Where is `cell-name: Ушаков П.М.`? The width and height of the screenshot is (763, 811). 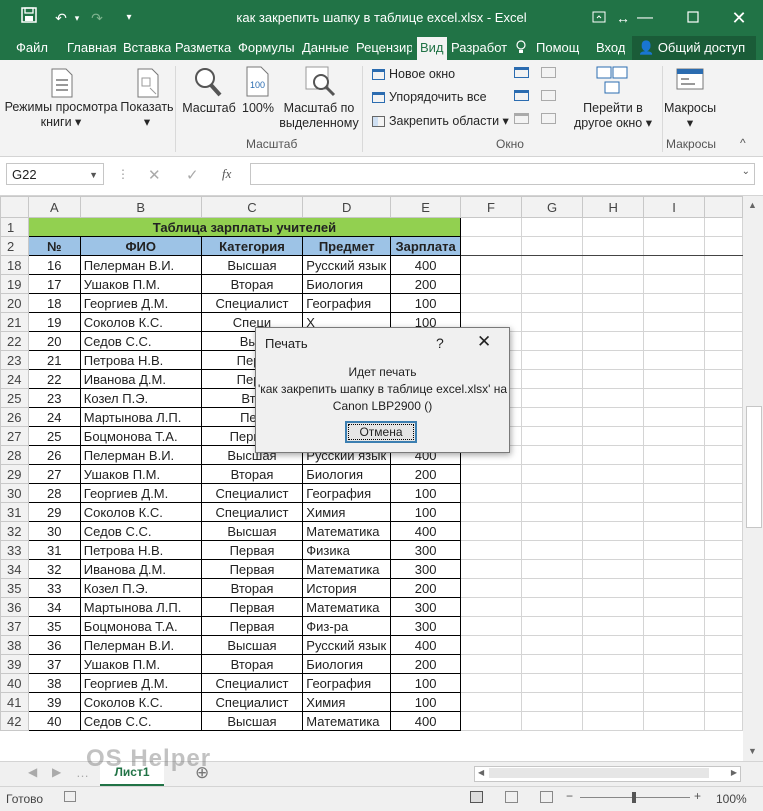
cell-name: Ушаков П.М. is located at coordinates (140, 474).